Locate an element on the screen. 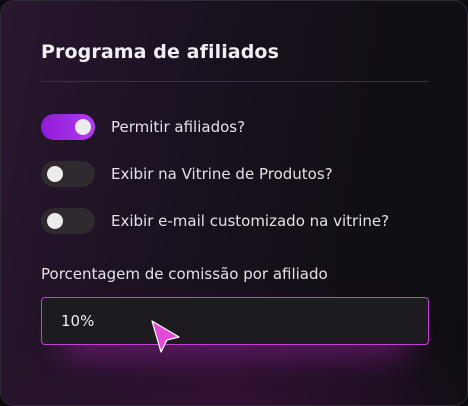  toggle-row-show-in-showcase: Exibir na Vitrine de Produtos? is located at coordinates (187, 174).